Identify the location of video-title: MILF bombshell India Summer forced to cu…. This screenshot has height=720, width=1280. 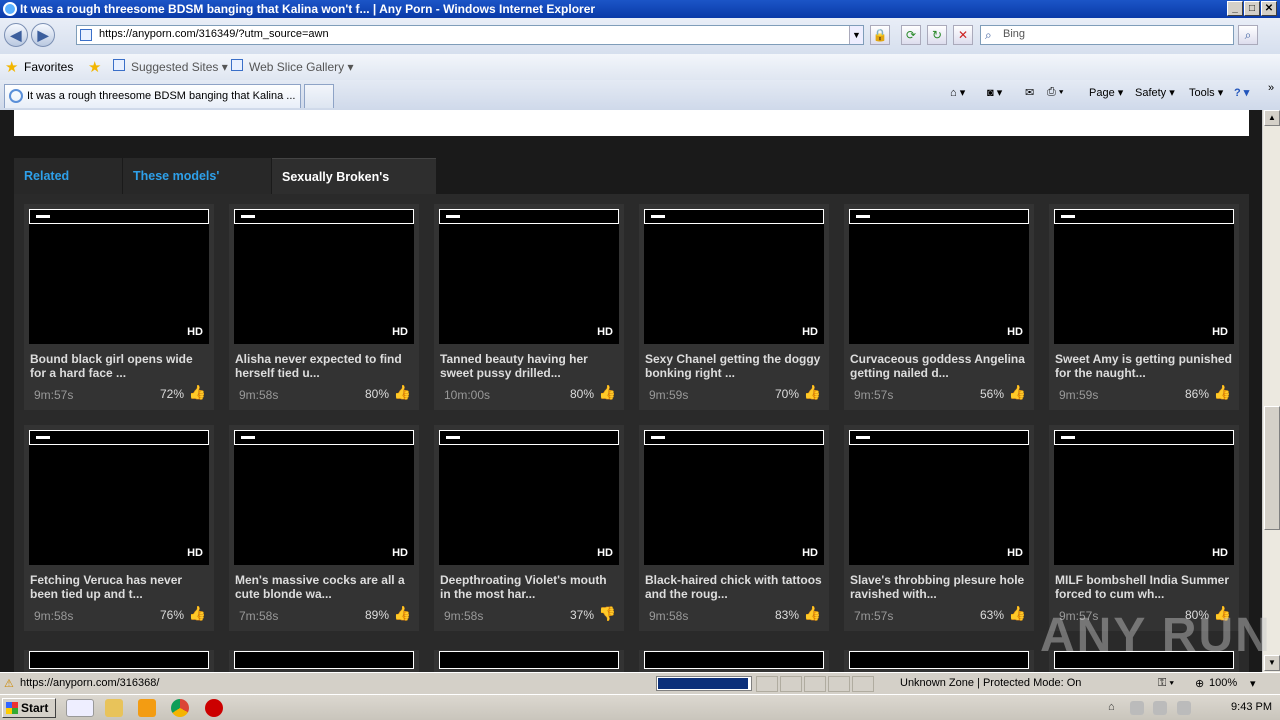
(1144, 587).